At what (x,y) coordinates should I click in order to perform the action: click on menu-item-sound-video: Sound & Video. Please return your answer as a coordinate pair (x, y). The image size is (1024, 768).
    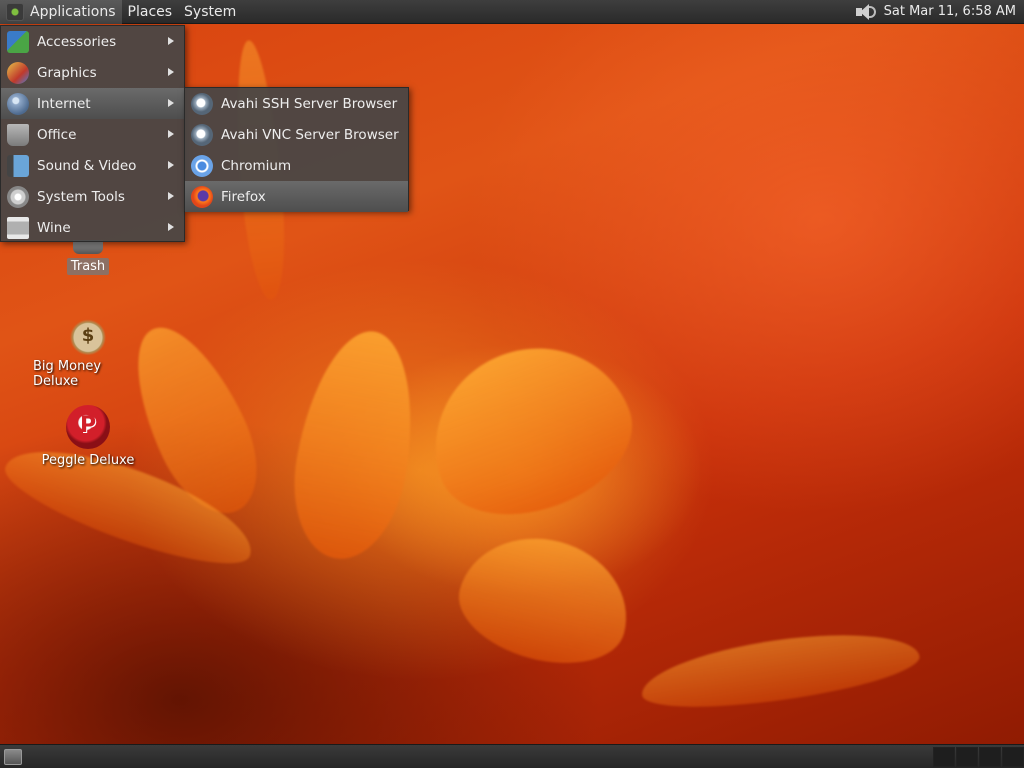
    Looking at the image, I should click on (92, 165).